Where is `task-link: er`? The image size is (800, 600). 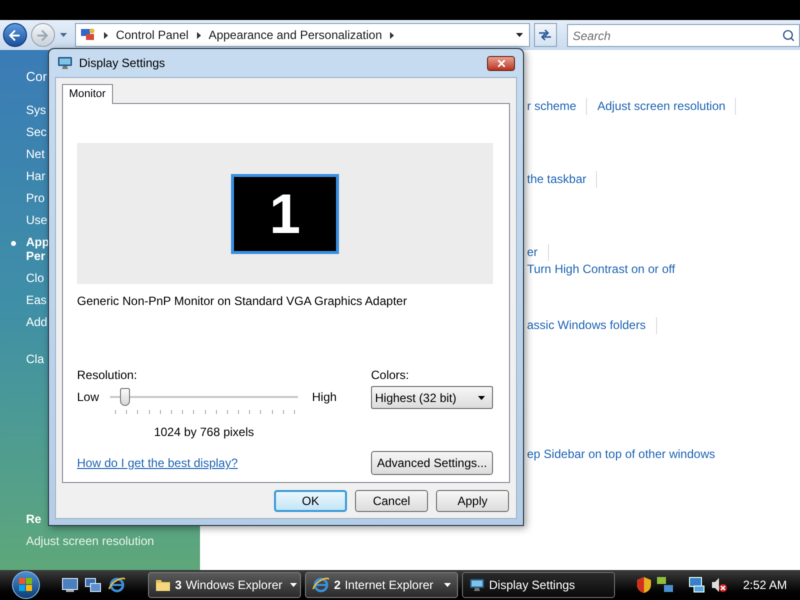
task-link: er is located at coordinates (538, 252).